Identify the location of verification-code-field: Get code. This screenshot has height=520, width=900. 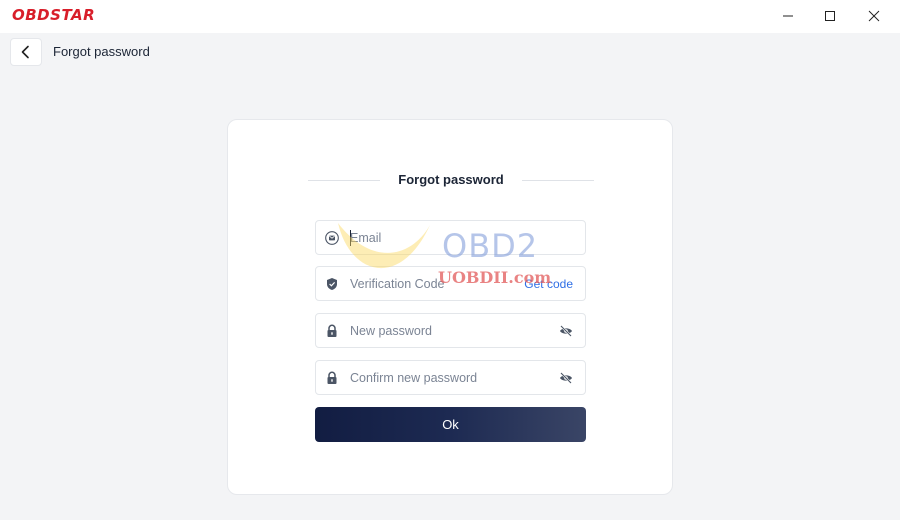
(450, 283).